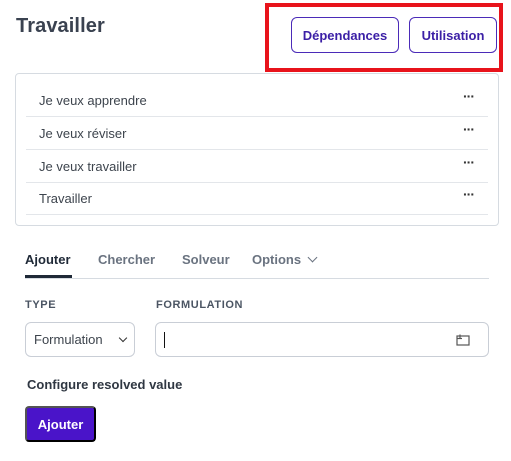 This screenshot has width=511, height=461. What do you see at coordinates (48, 259) in the screenshot?
I see `tab-ajouter: Ajouter` at bounding box center [48, 259].